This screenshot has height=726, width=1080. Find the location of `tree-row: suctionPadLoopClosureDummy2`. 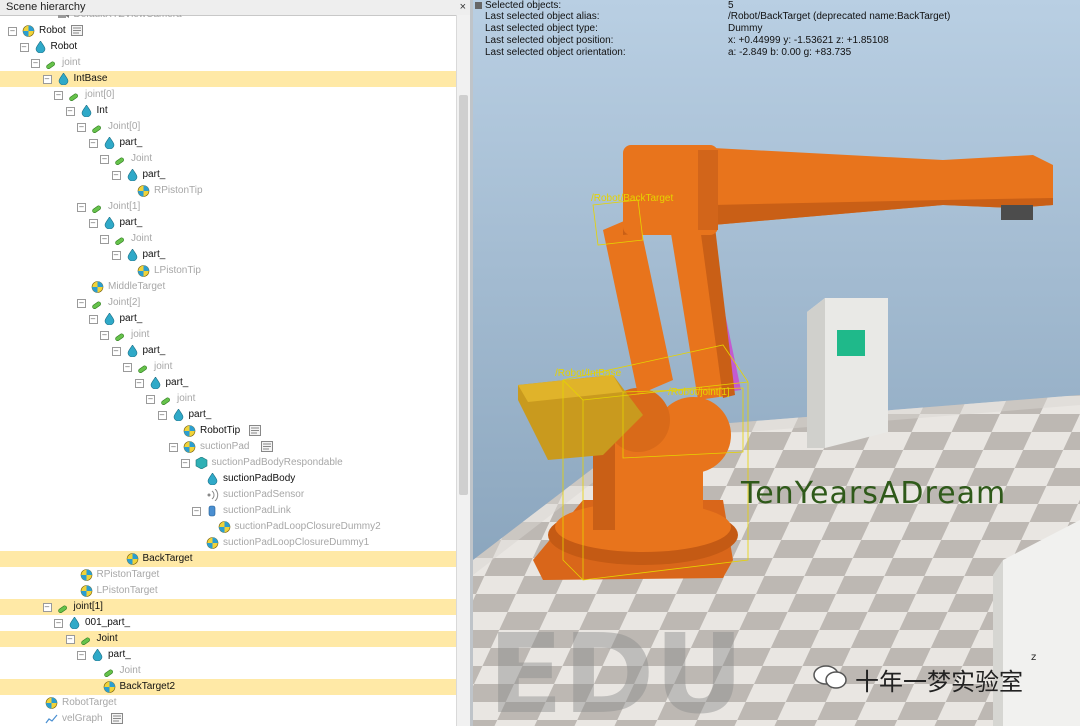

tree-row: suctionPadLoopClosureDummy2 is located at coordinates (228, 527).